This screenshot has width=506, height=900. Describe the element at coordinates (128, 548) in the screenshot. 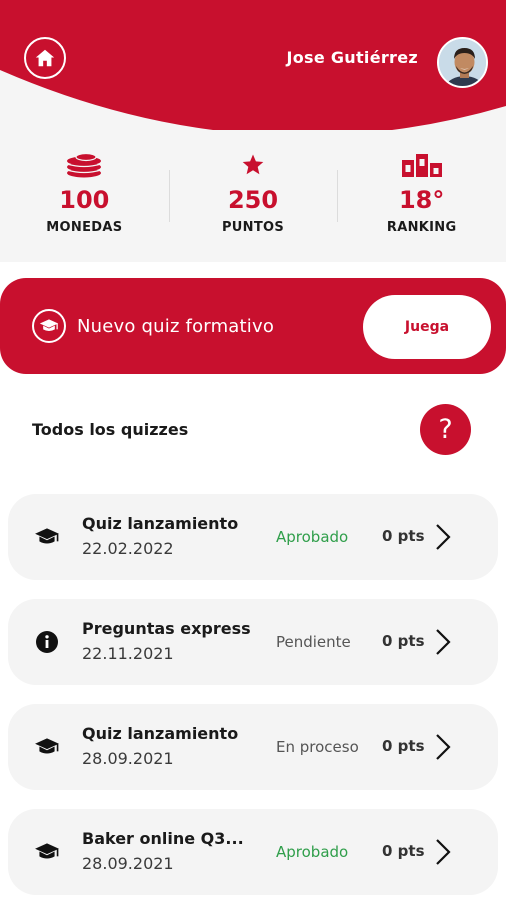

I see `quiz-date: 22.02.2022` at that location.